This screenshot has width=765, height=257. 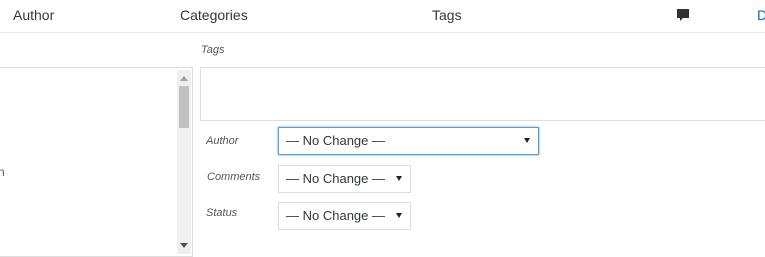 I want to click on column-tags: Tags, so click(x=447, y=15).